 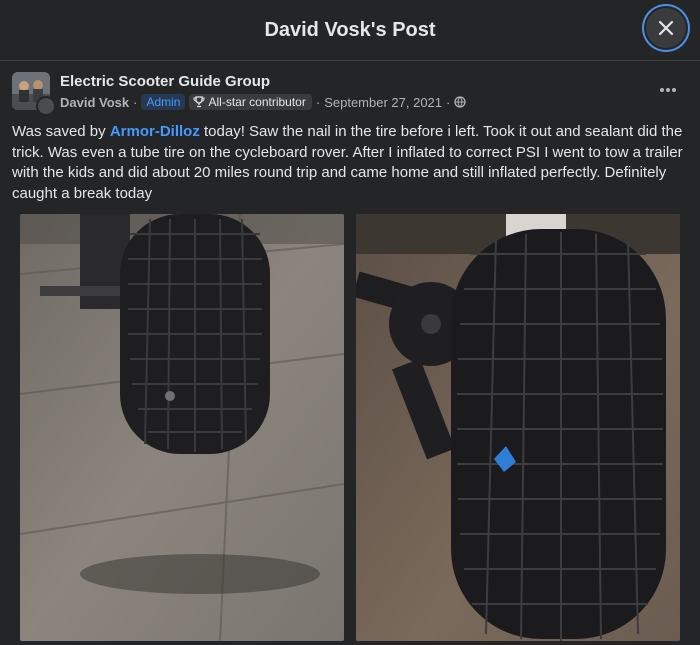 I want to click on author-name-link: David Vosk, so click(x=94, y=102).